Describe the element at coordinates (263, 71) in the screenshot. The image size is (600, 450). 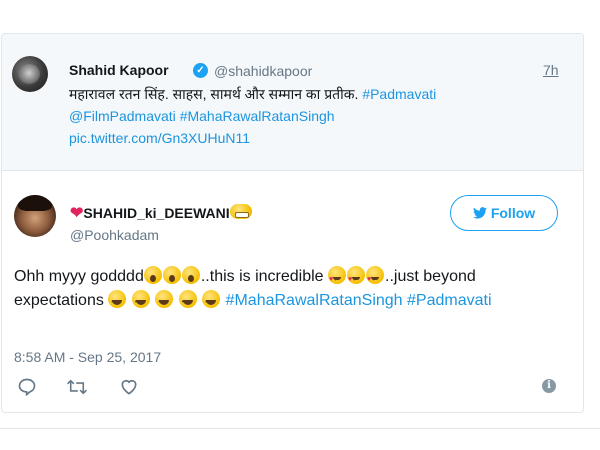
I see `quoted-author-handle: @shahidkapoor` at that location.